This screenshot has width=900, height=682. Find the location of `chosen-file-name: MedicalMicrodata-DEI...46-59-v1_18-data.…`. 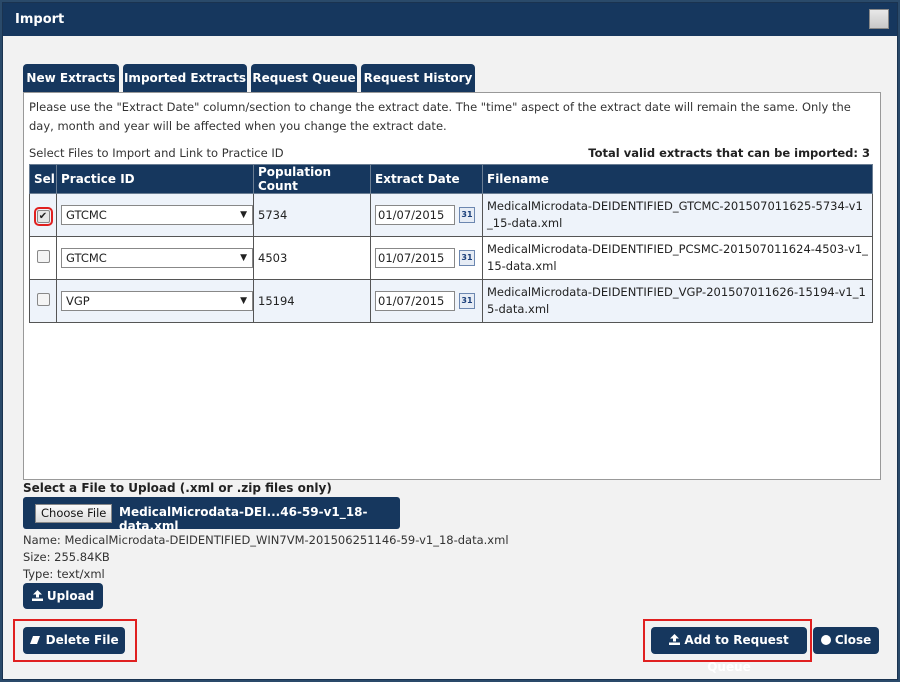

chosen-file-name: MedicalMicrodata-DEI...46-59-v1_18-data.… is located at coordinates (243, 519).